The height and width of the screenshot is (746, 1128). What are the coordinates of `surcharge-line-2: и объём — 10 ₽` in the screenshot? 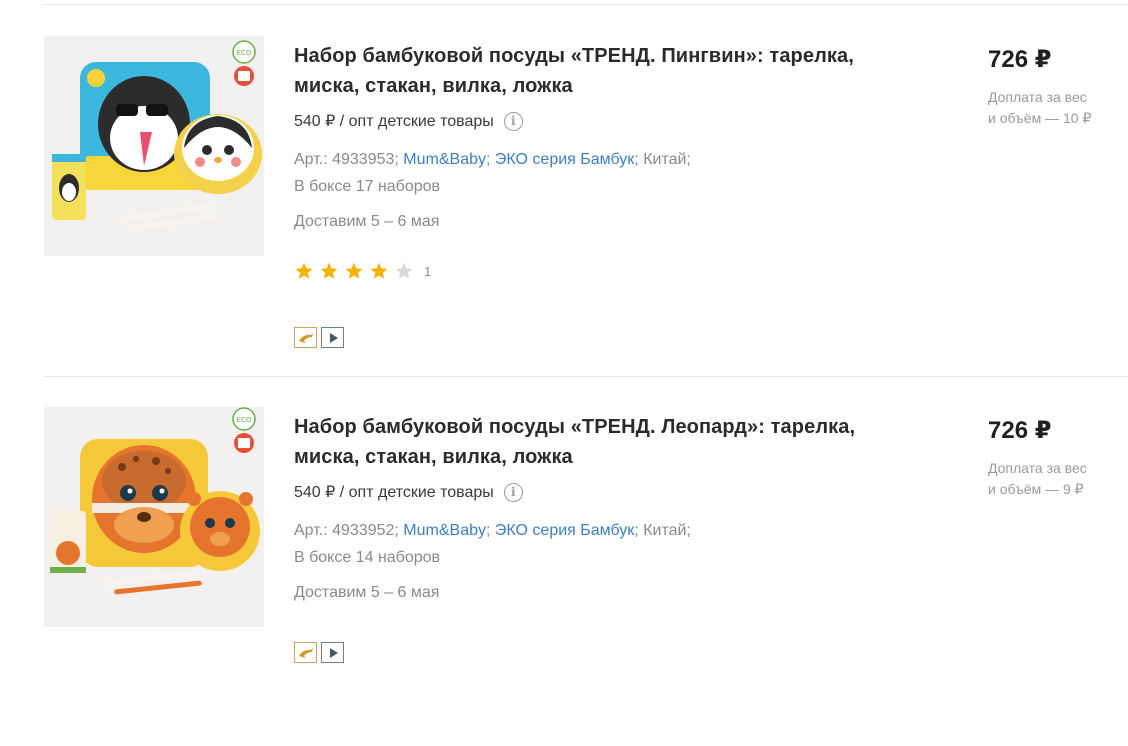 It's located at (1040, 118).